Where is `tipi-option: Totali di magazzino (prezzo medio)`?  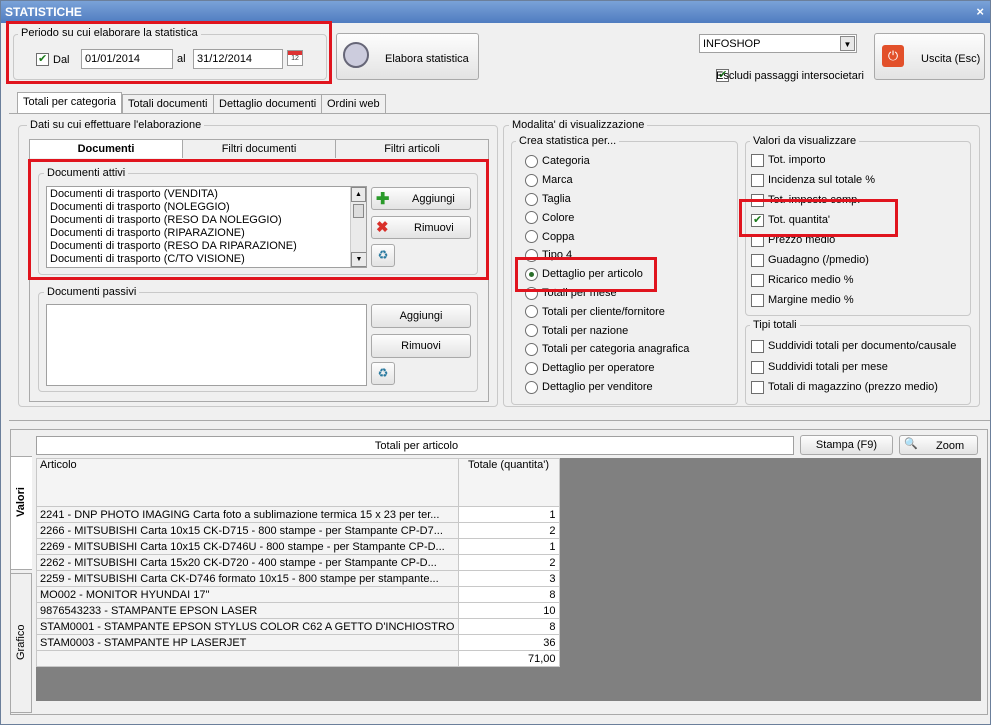
tipi-option: Totali di magazzino (prezzo medio) is located at coordinates (844, 387).